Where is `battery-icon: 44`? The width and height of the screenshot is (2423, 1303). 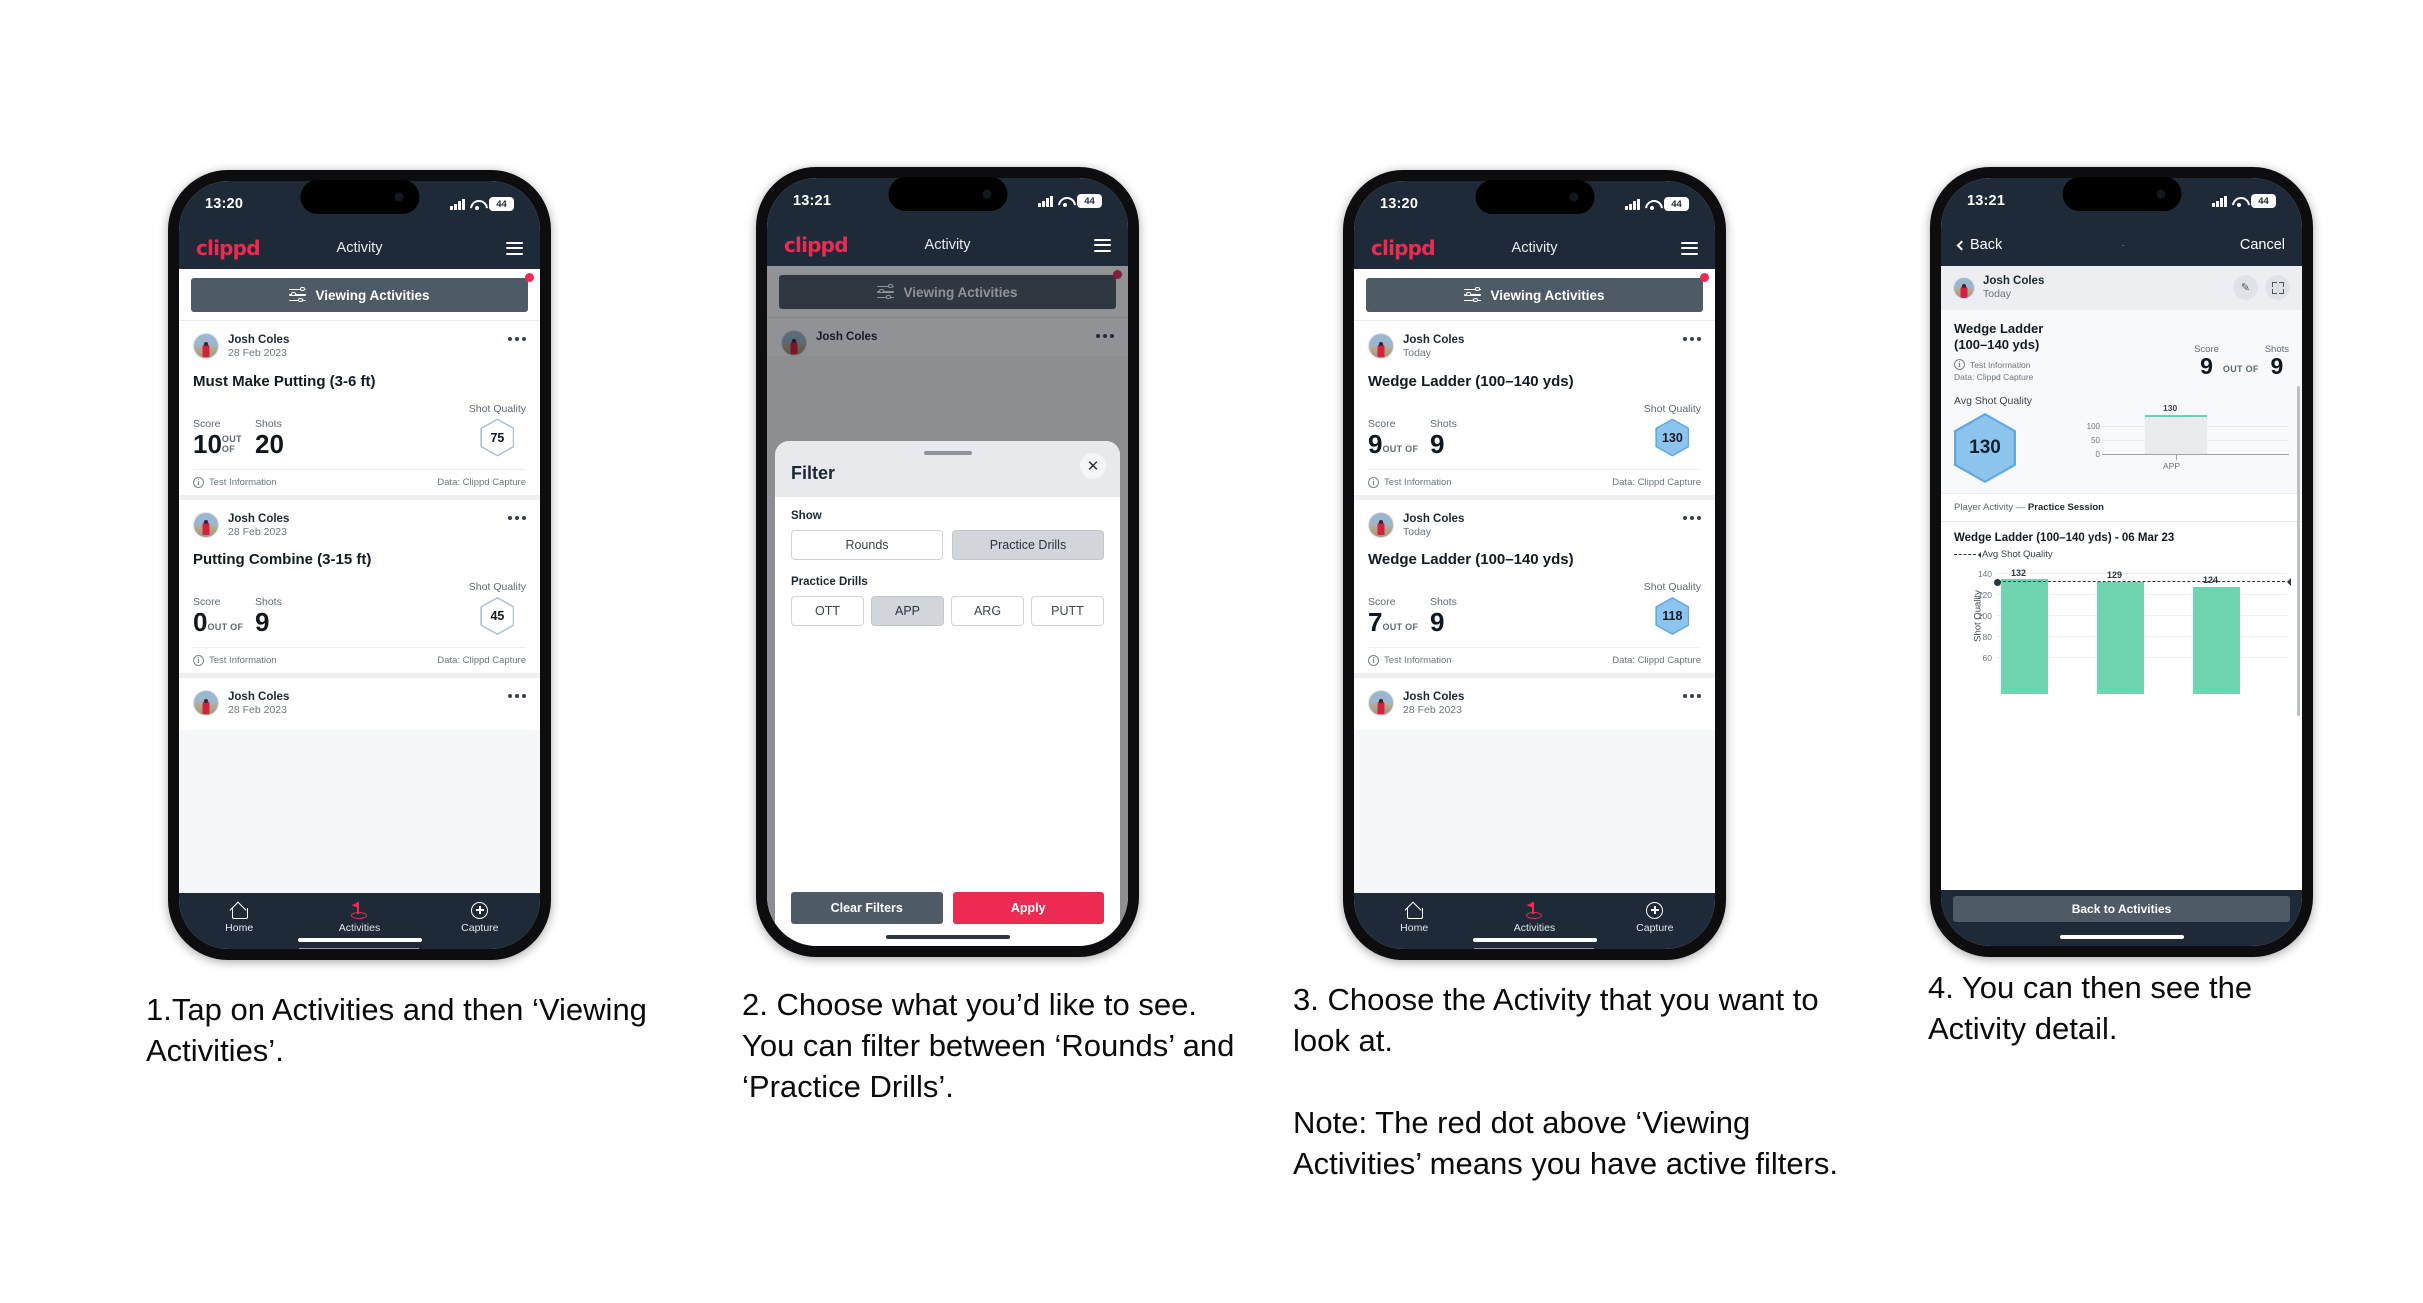
battery-icon: 44 is located at coordinates (1676, 204).